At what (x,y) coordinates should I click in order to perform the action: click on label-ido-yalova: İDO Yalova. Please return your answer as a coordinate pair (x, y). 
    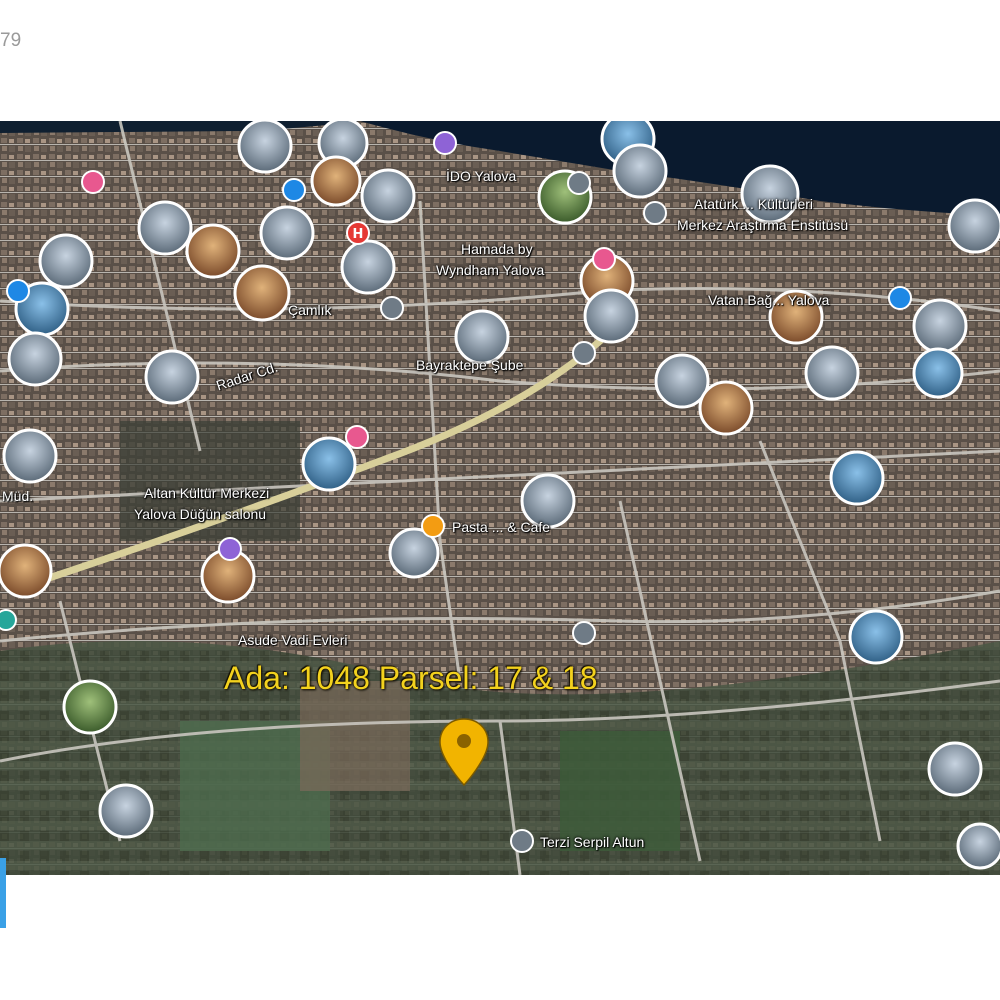
    Looking at the image, I should click on (481, 176).